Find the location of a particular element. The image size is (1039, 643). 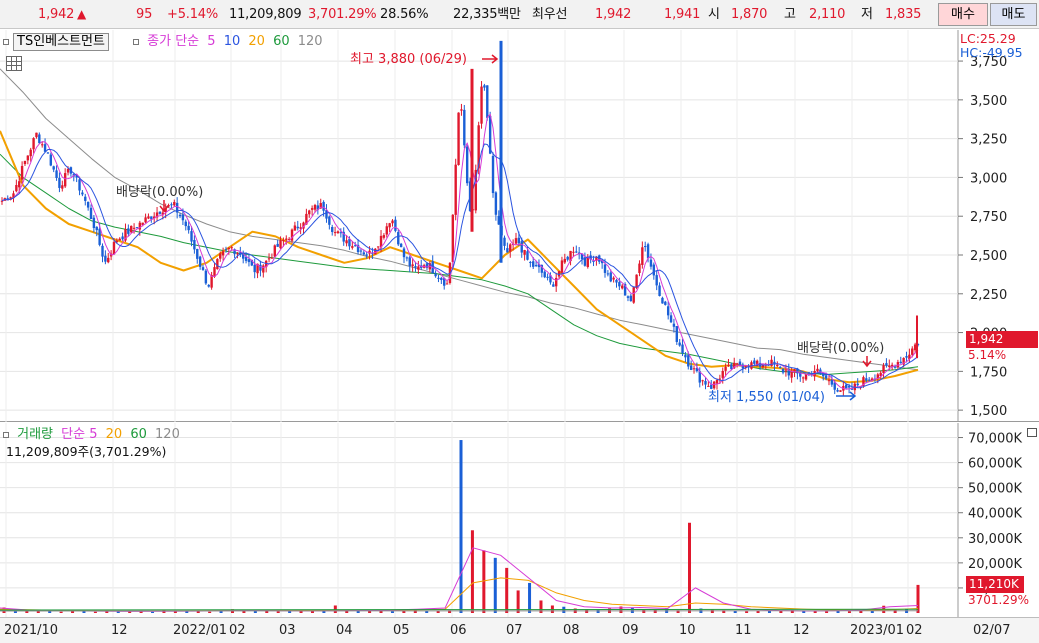

price-legend is located at coordinates (8, 41).